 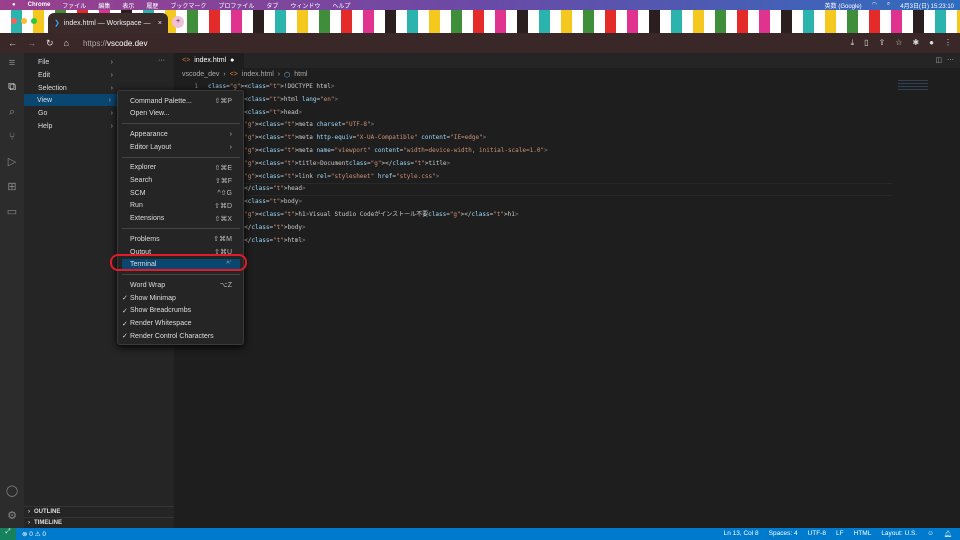 I want to click on menu-item-label: Show Minimap, so click(x=153, y=298).